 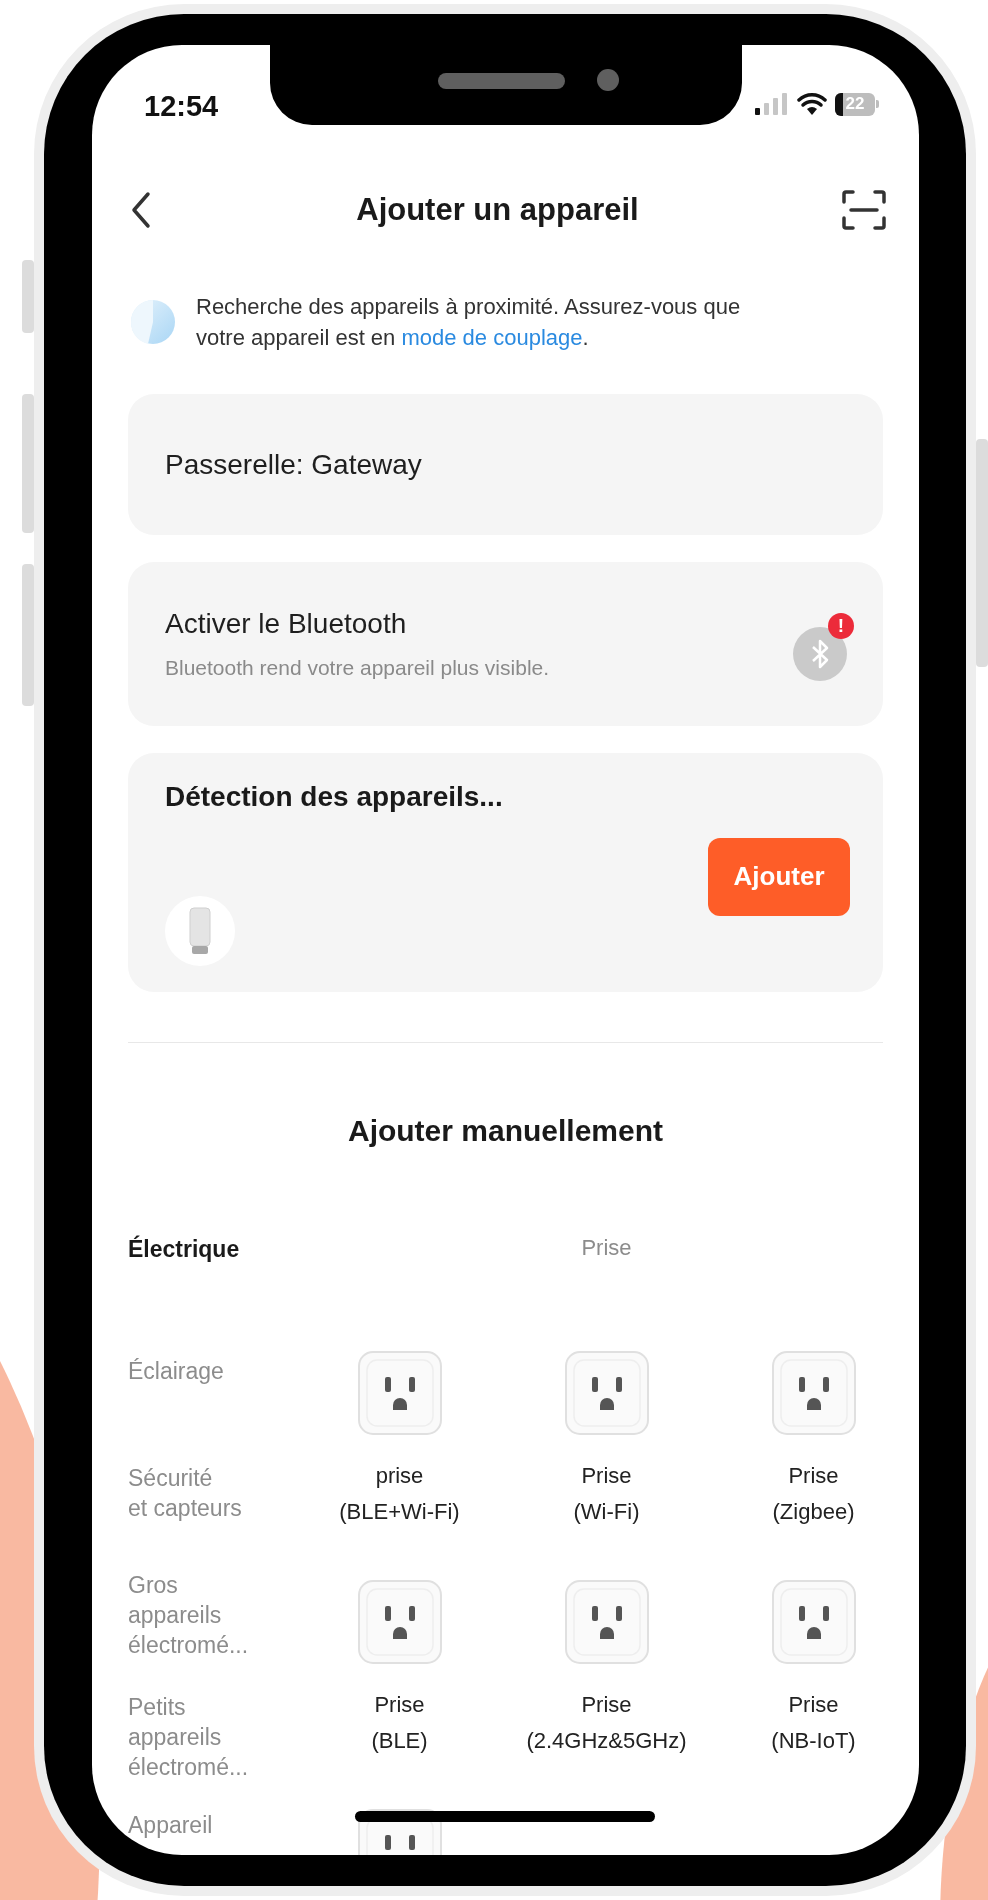 What do you see at coordinates (812, 104) in the screenshot?
I see `wifi-icon` at bounding box center [812, 104].